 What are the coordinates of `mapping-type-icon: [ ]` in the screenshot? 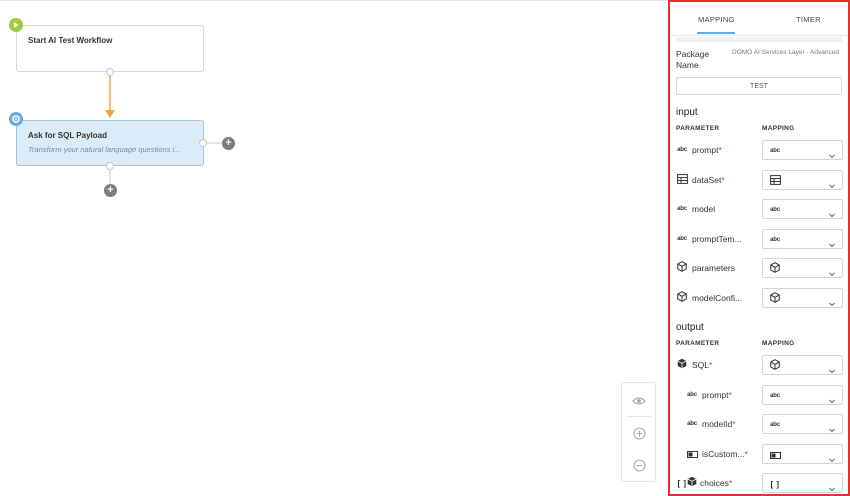 It's located at (775, 484).